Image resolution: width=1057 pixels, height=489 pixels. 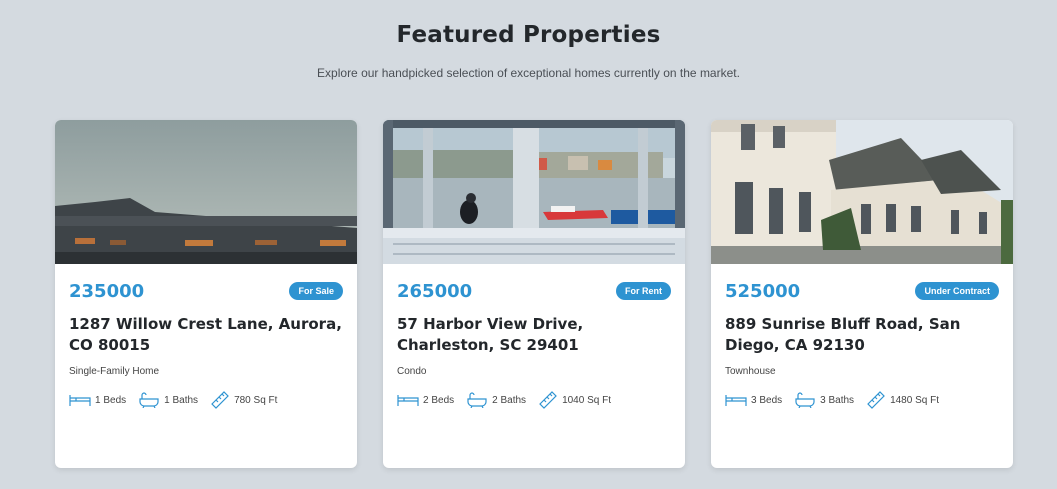 What do you see at coordinates (586, 400) in the screenshot?
I see `sqft-value: 1040 Sq Ft` at bounding box center [586, 400].